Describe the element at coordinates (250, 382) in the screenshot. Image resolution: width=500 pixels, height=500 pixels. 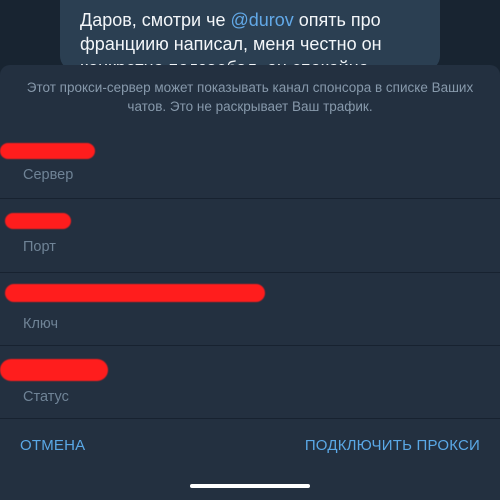
I see `field-status: Статус` at that location.